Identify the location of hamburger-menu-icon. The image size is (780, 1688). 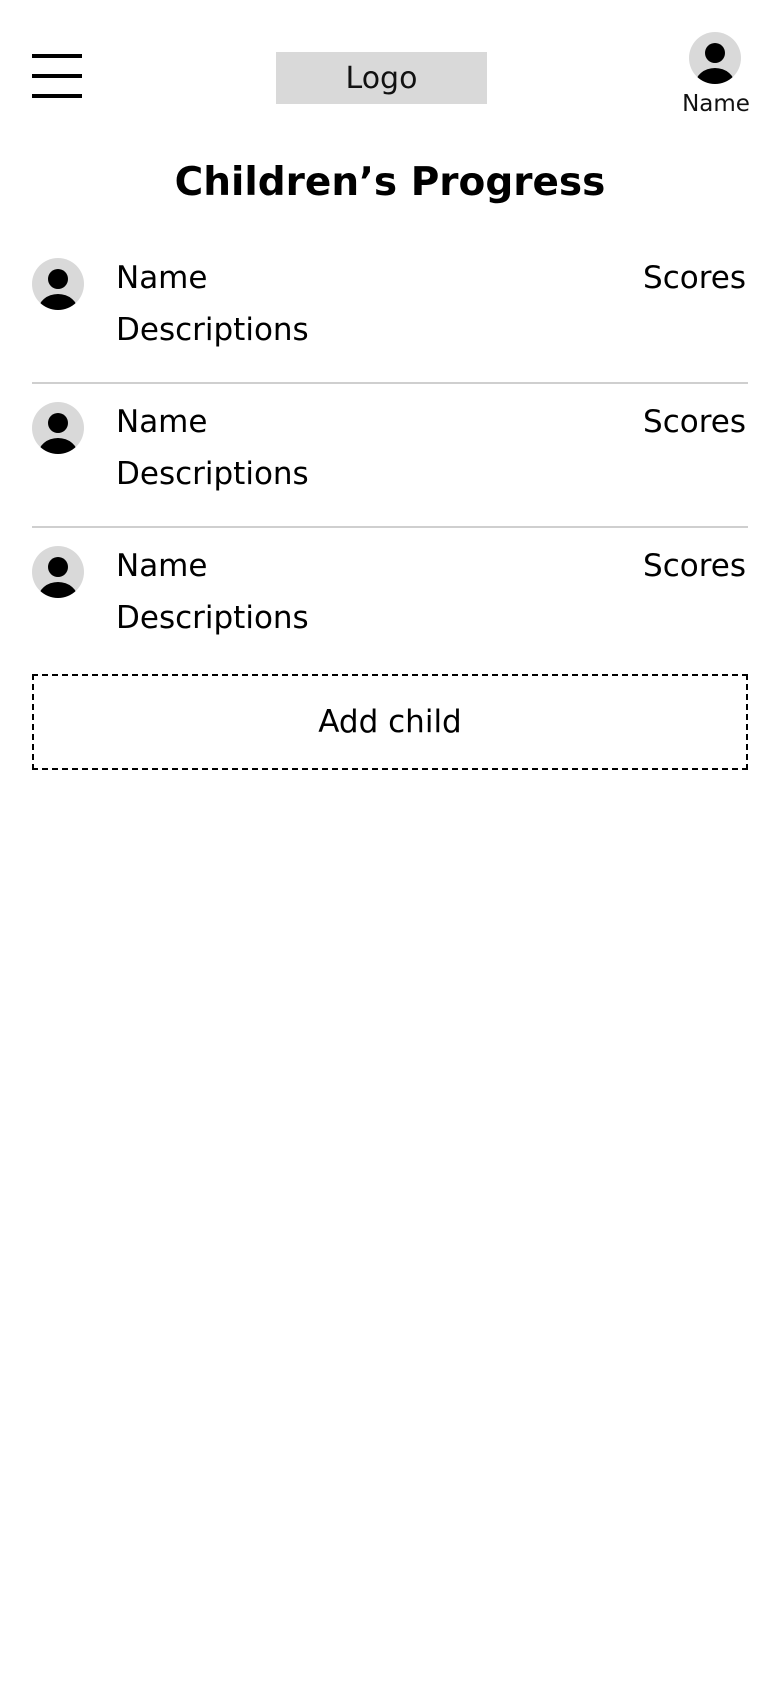
(57, 77).